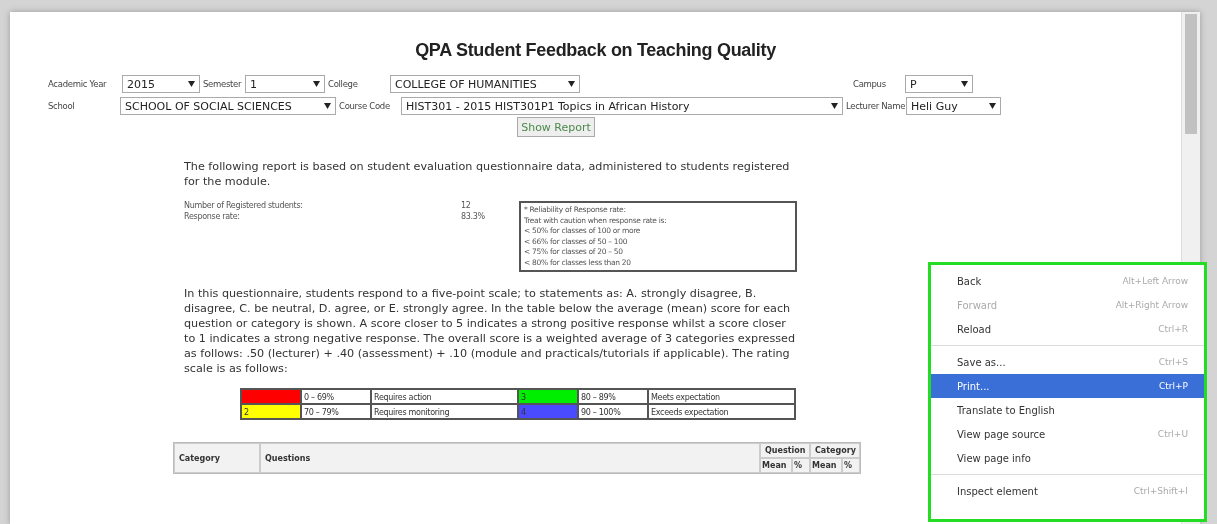 This screenshot has width=1217, height=524. Describe the element at coordinates (1067, 458) in the screenshot. I see `menu-item: View page info` at that location.